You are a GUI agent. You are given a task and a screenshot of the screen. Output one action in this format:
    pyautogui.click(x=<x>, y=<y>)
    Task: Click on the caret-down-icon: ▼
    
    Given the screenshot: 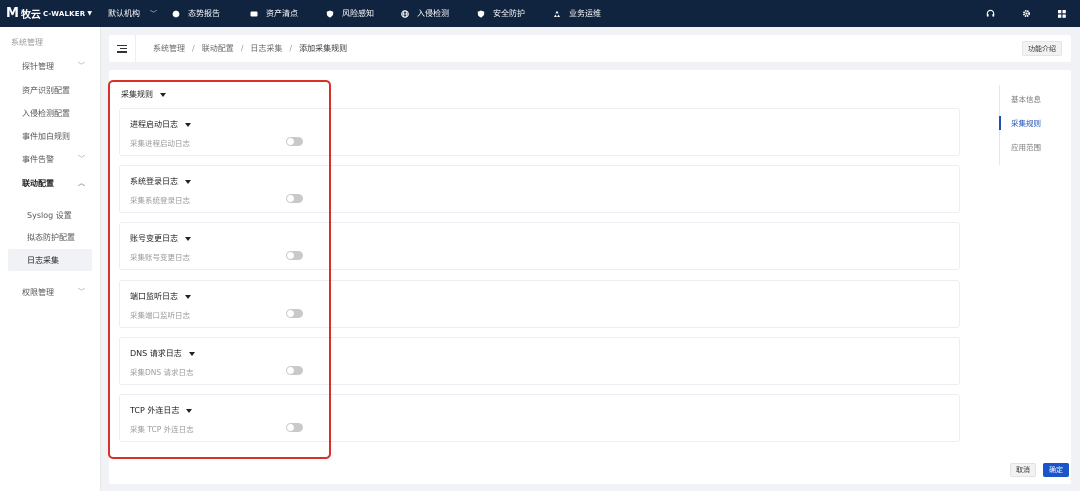 What is the action you would take?
    pyautogui.click(x=89, y=13)
    